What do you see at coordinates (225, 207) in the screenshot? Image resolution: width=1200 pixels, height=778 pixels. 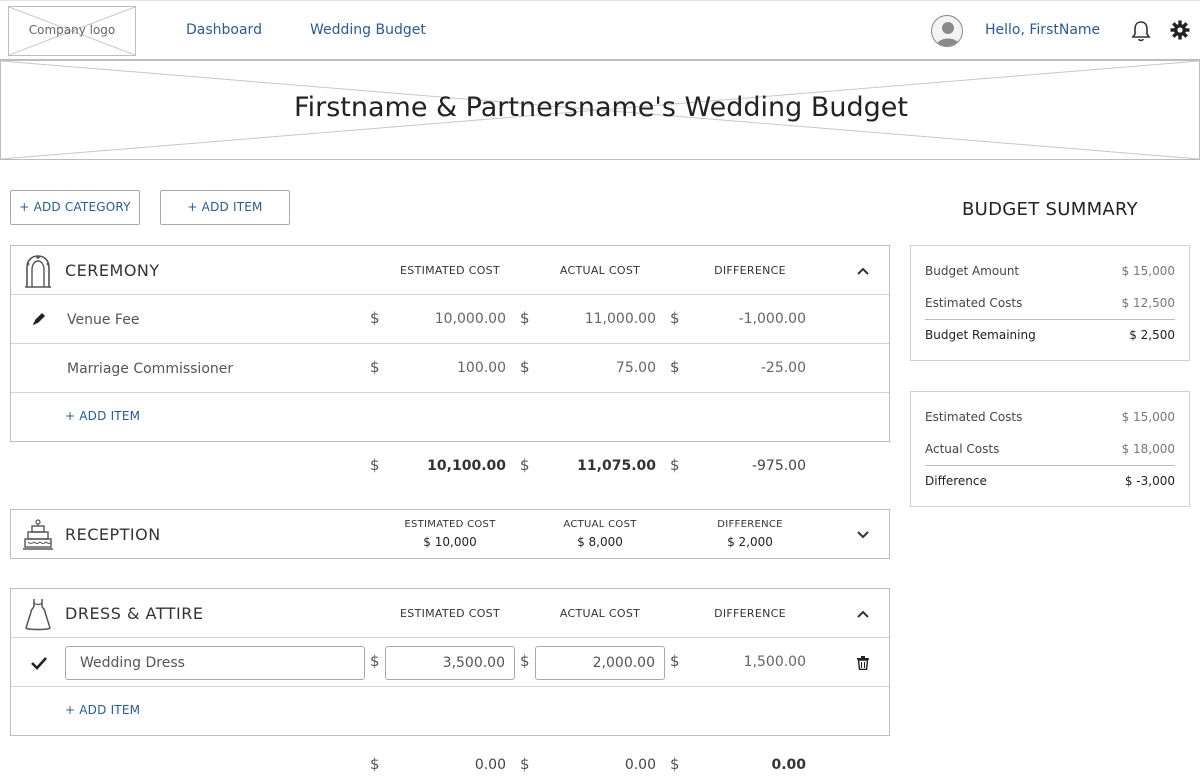 I see `add-item-button: + ADD ITEM` at bounding box center [225, 207].